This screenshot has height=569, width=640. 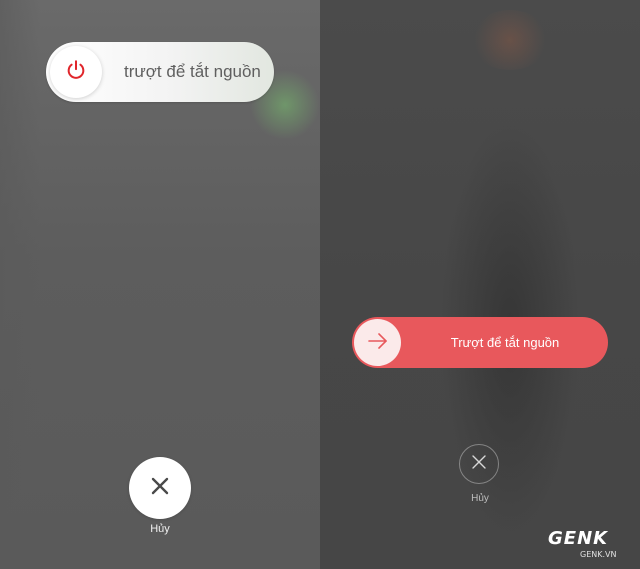 What do you see at coordinates (510, 40) in the screenshot?
I see `blurred-background` at bounding box center [510, 40].